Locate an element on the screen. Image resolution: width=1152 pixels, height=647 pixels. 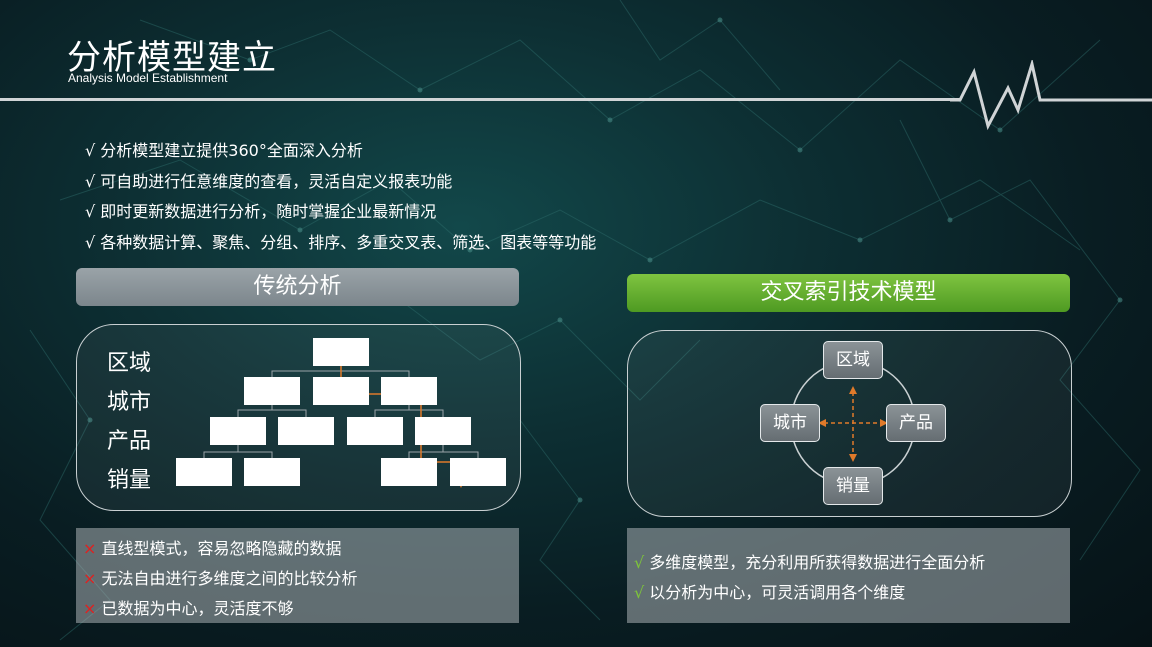
row-label-city: 城市 is located at coordinates (129, 402).